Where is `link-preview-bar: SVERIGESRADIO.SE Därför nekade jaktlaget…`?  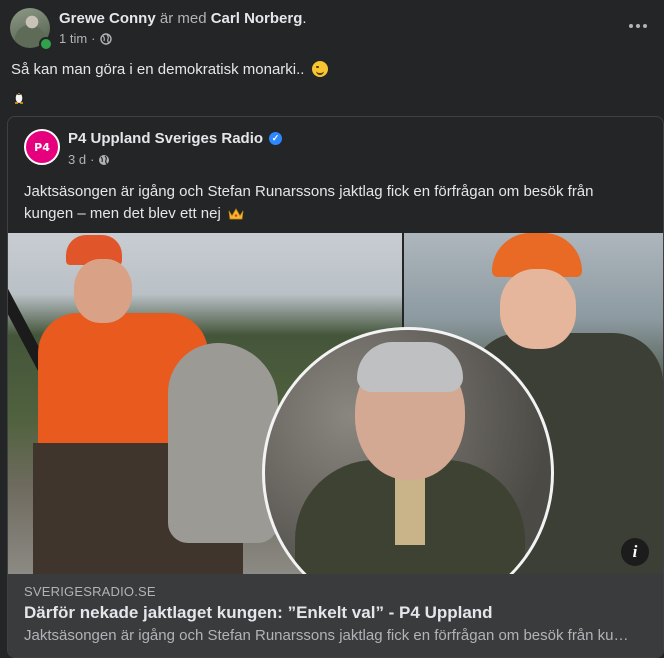
link-preview-bar: SVERIGESRADIO.SE Därför nekade jaktlaget… is located at coordinates (335, 615).